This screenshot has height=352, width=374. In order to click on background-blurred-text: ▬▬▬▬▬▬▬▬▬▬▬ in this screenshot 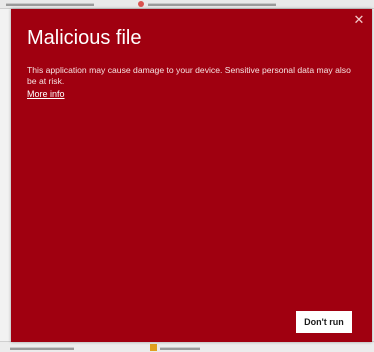, I will do `click(50, 4)`.